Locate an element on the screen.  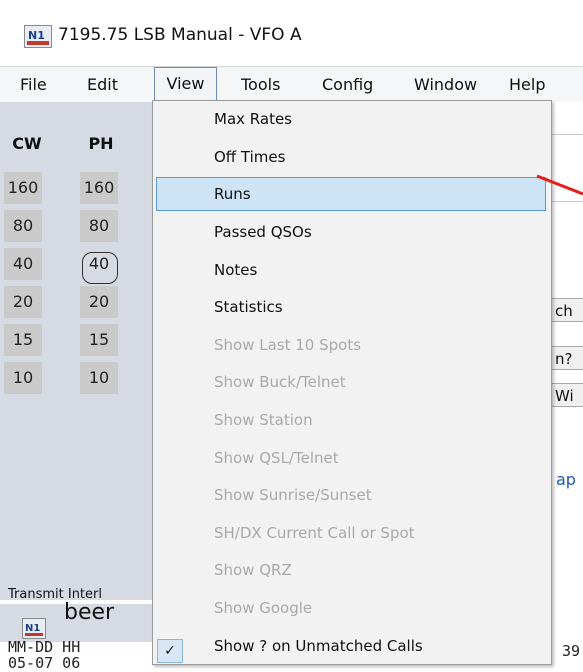
menu-config: Config is located at coordinates (347, 85).